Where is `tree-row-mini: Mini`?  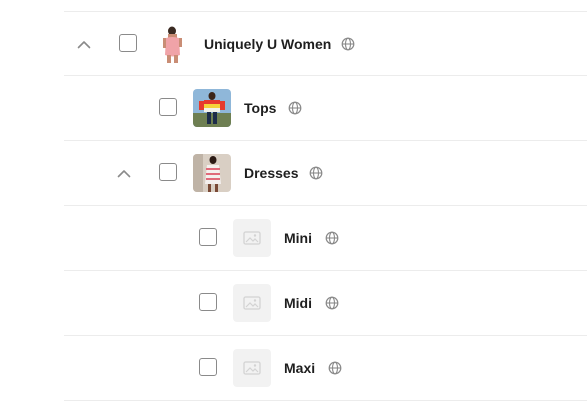 tree-row-mini: Mini is located at coordinates (325, 238).